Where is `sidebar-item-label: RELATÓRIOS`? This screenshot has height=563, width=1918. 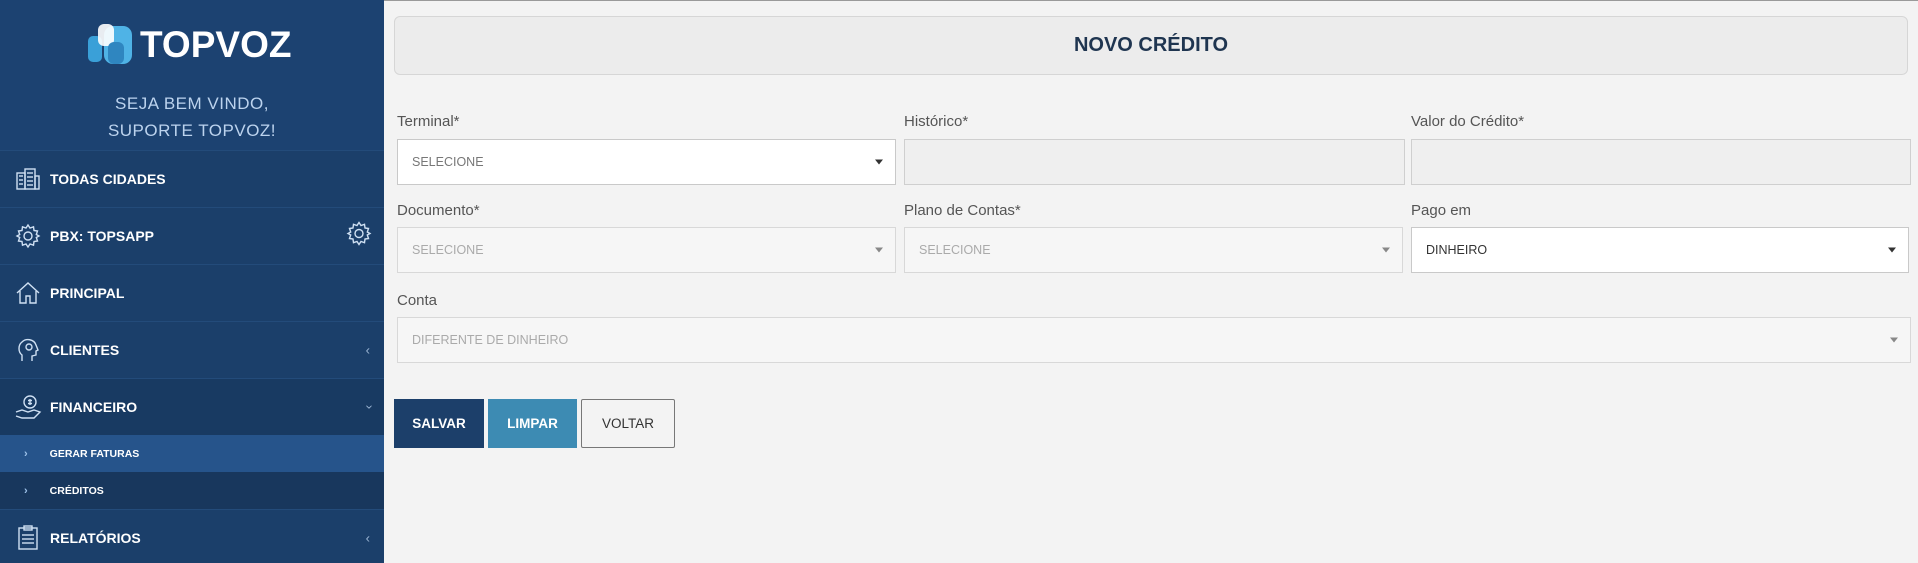
sidebar-item-label: RELATÓRIOS is located at coordinates (95, 538).